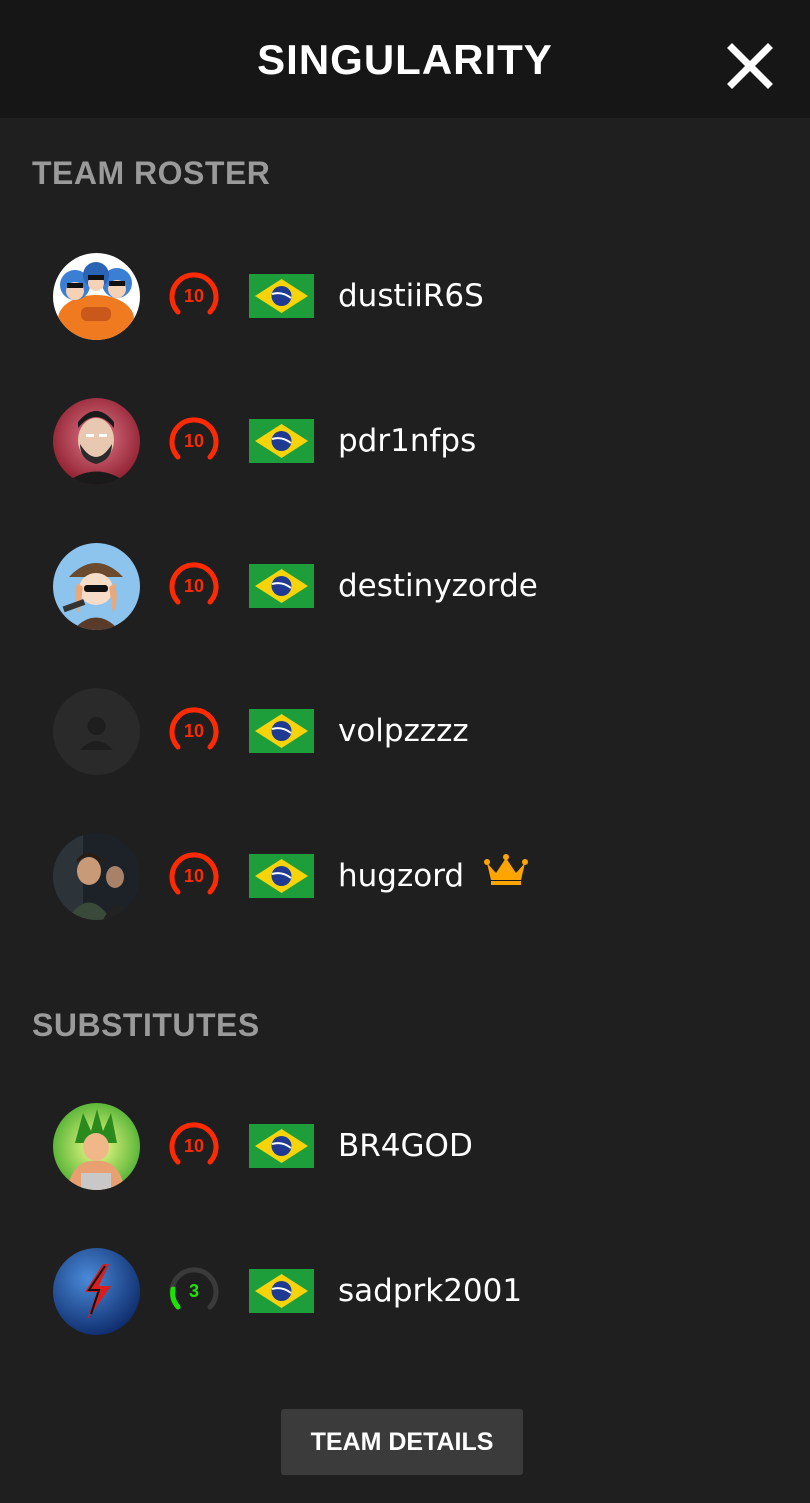  I want to click on player-nickname: BR4GOD, so click(405, 1146).